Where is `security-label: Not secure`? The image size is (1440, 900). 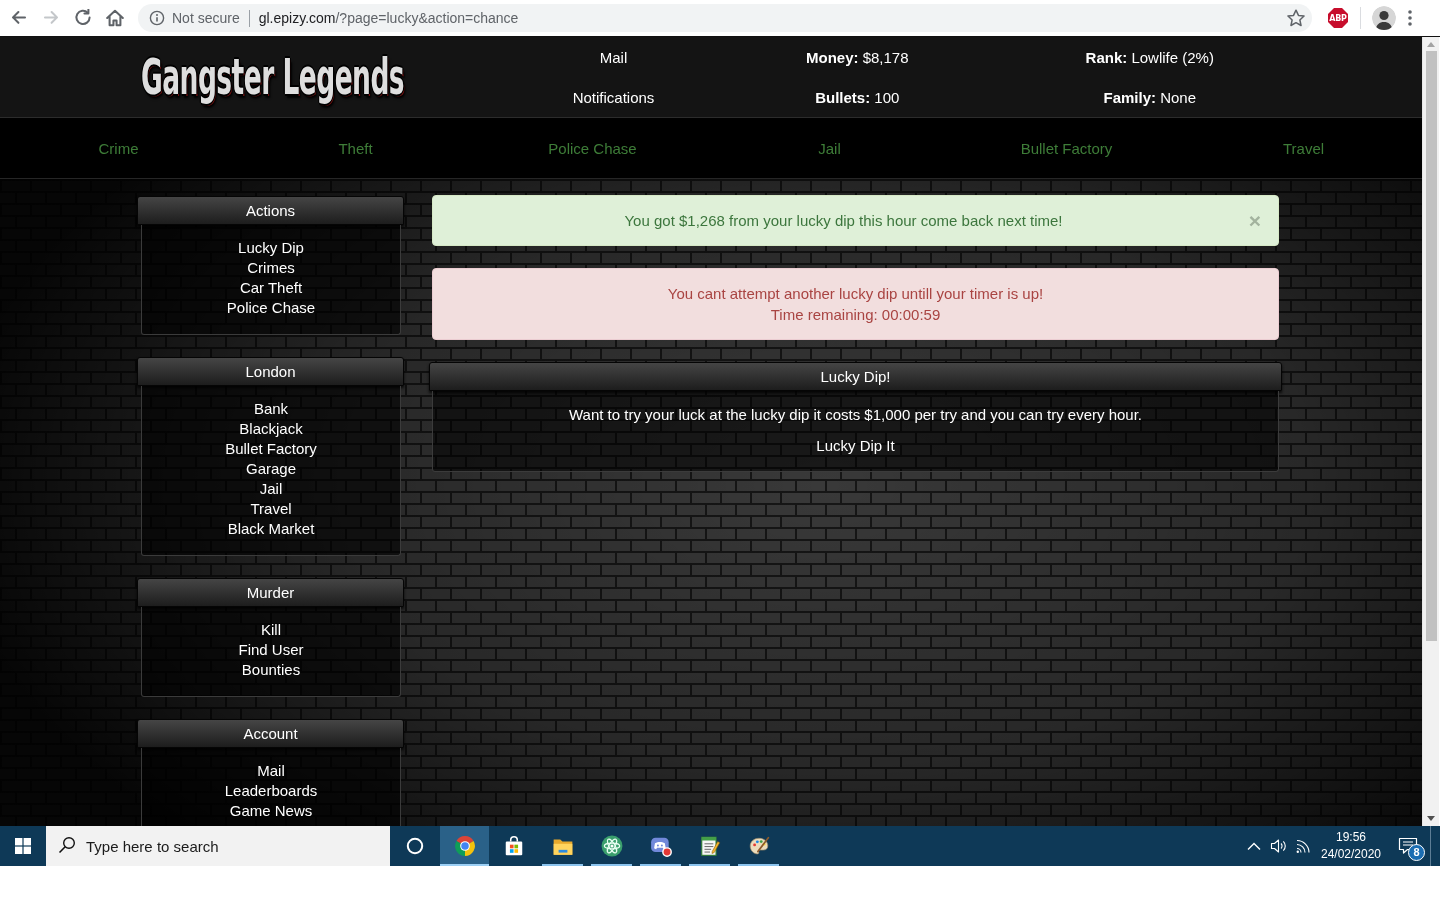
security-label: Not secure is located at coordinates (206, 18).